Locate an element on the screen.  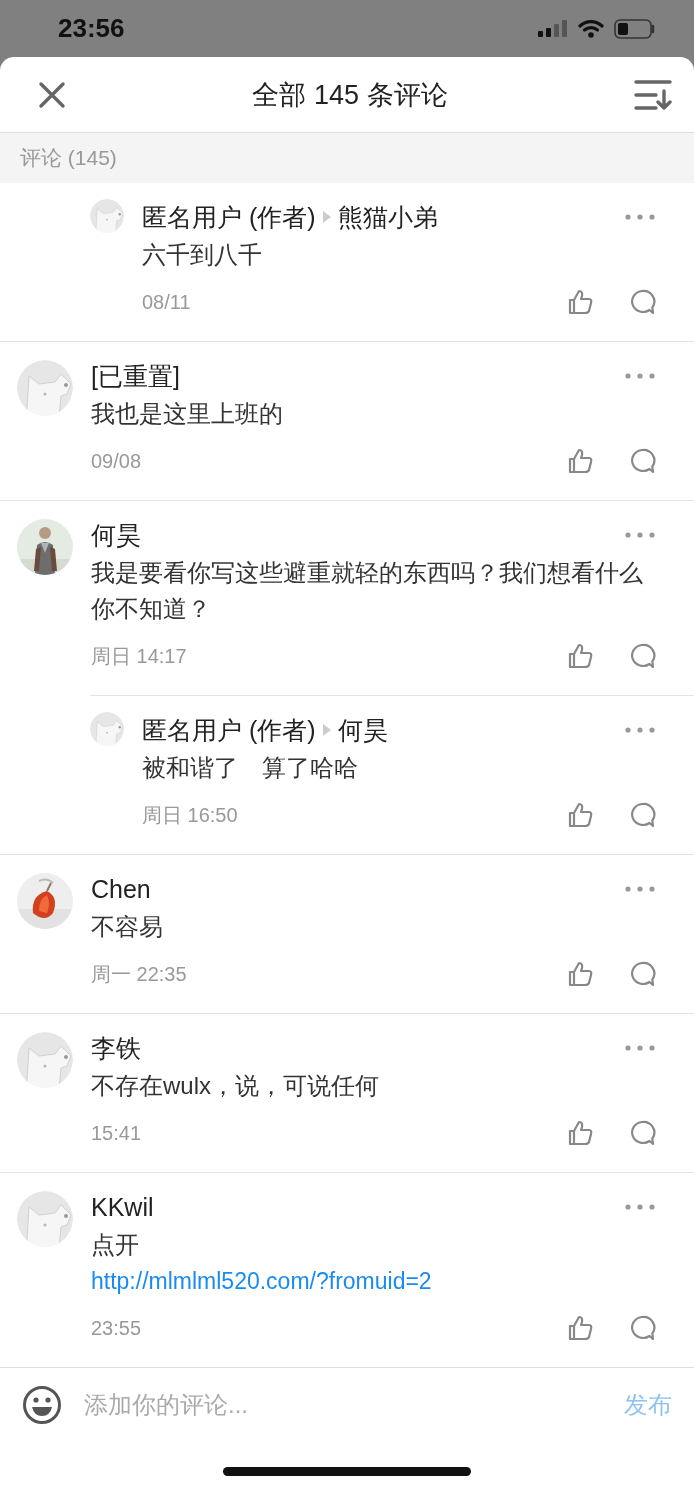
timestamp: 15:41 is located at coordinates (116, 1133).